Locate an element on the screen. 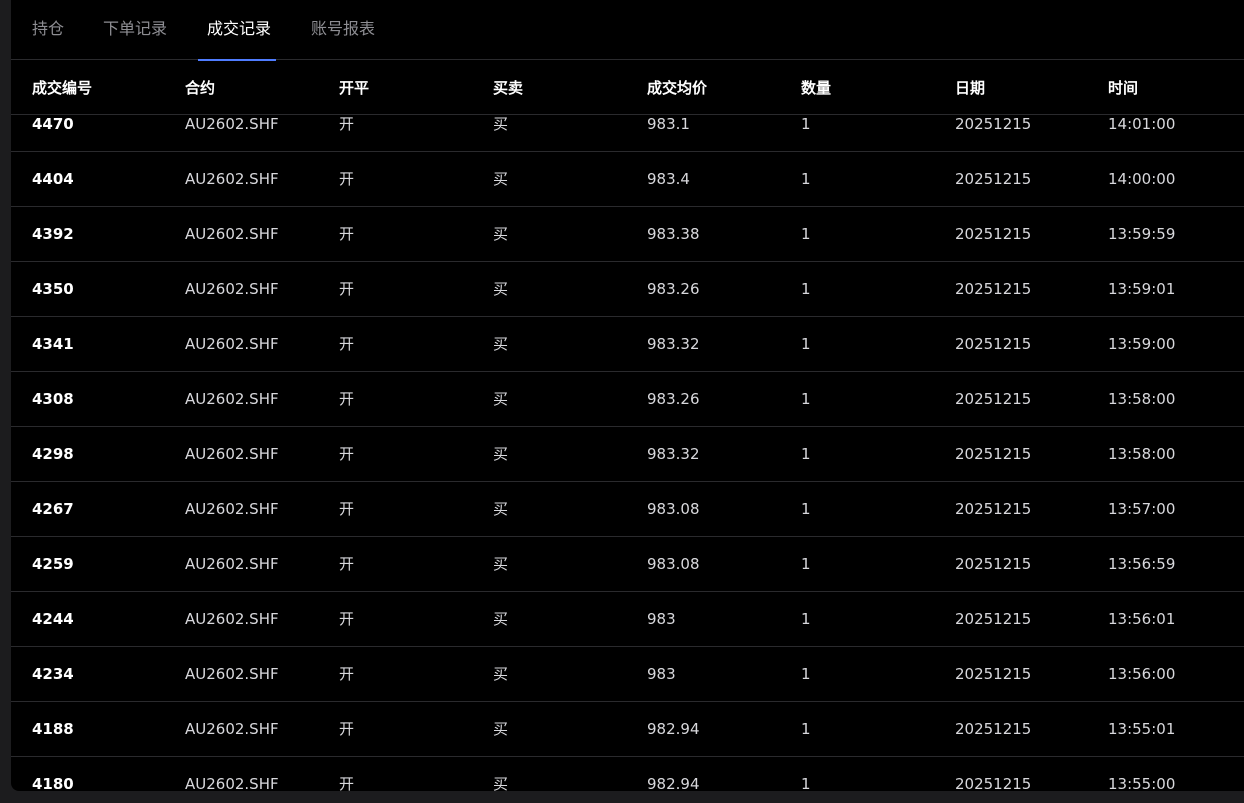  tab-trade-records-label: 成交记录 is located at coordinates (239, 28).